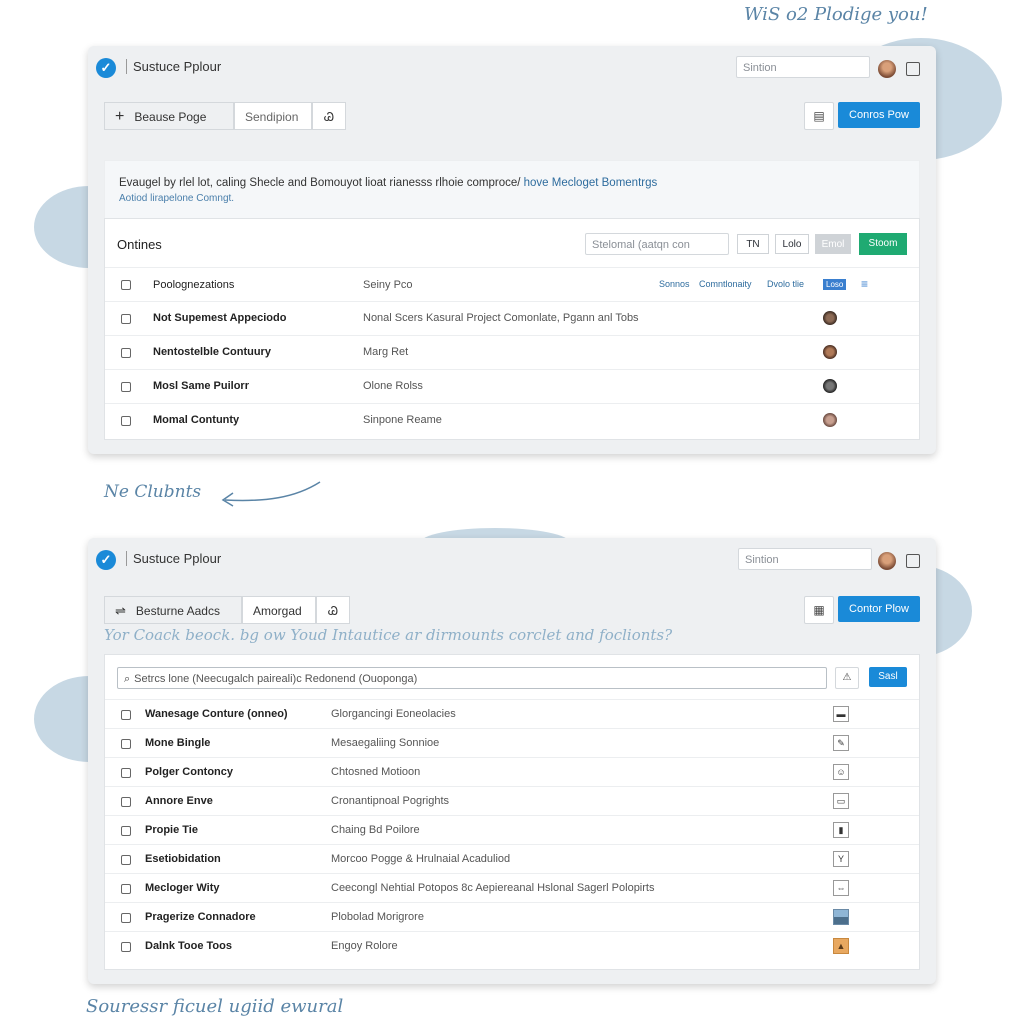  What do you see at coordinates (512, 946) in the screenshot?
I see `table-row: Dalnk Tooe Toos Engoy Rolore ▲` at bounding box center [512, 946].